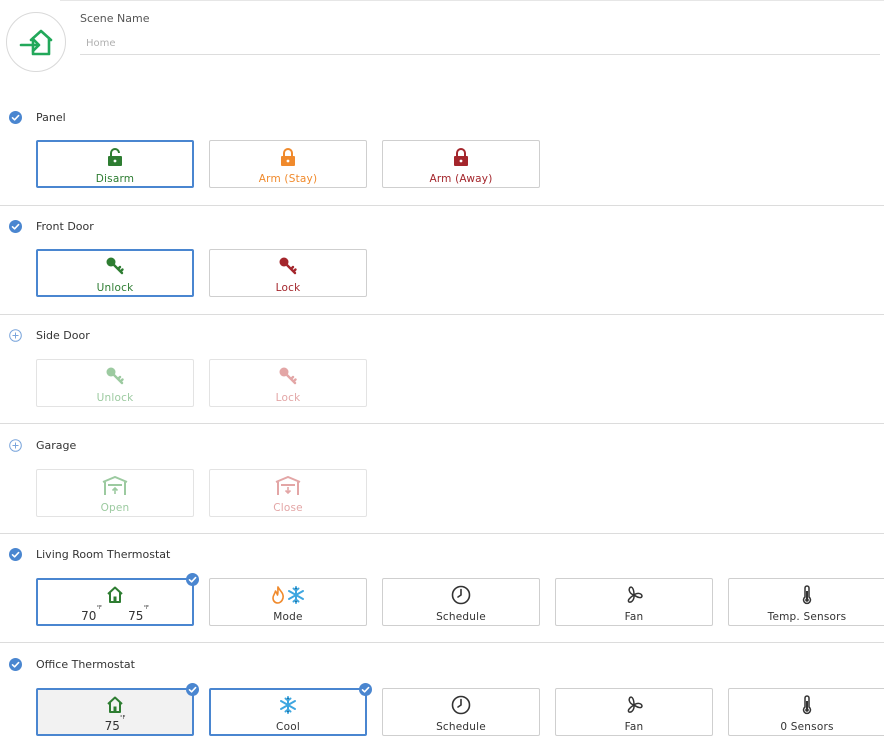 This screenshot has height=747, width=884. What do you see at coordinates (807, 727) in the screenshot?
I see `option-label: 0 Sensors` at bounding box center [807, 727].